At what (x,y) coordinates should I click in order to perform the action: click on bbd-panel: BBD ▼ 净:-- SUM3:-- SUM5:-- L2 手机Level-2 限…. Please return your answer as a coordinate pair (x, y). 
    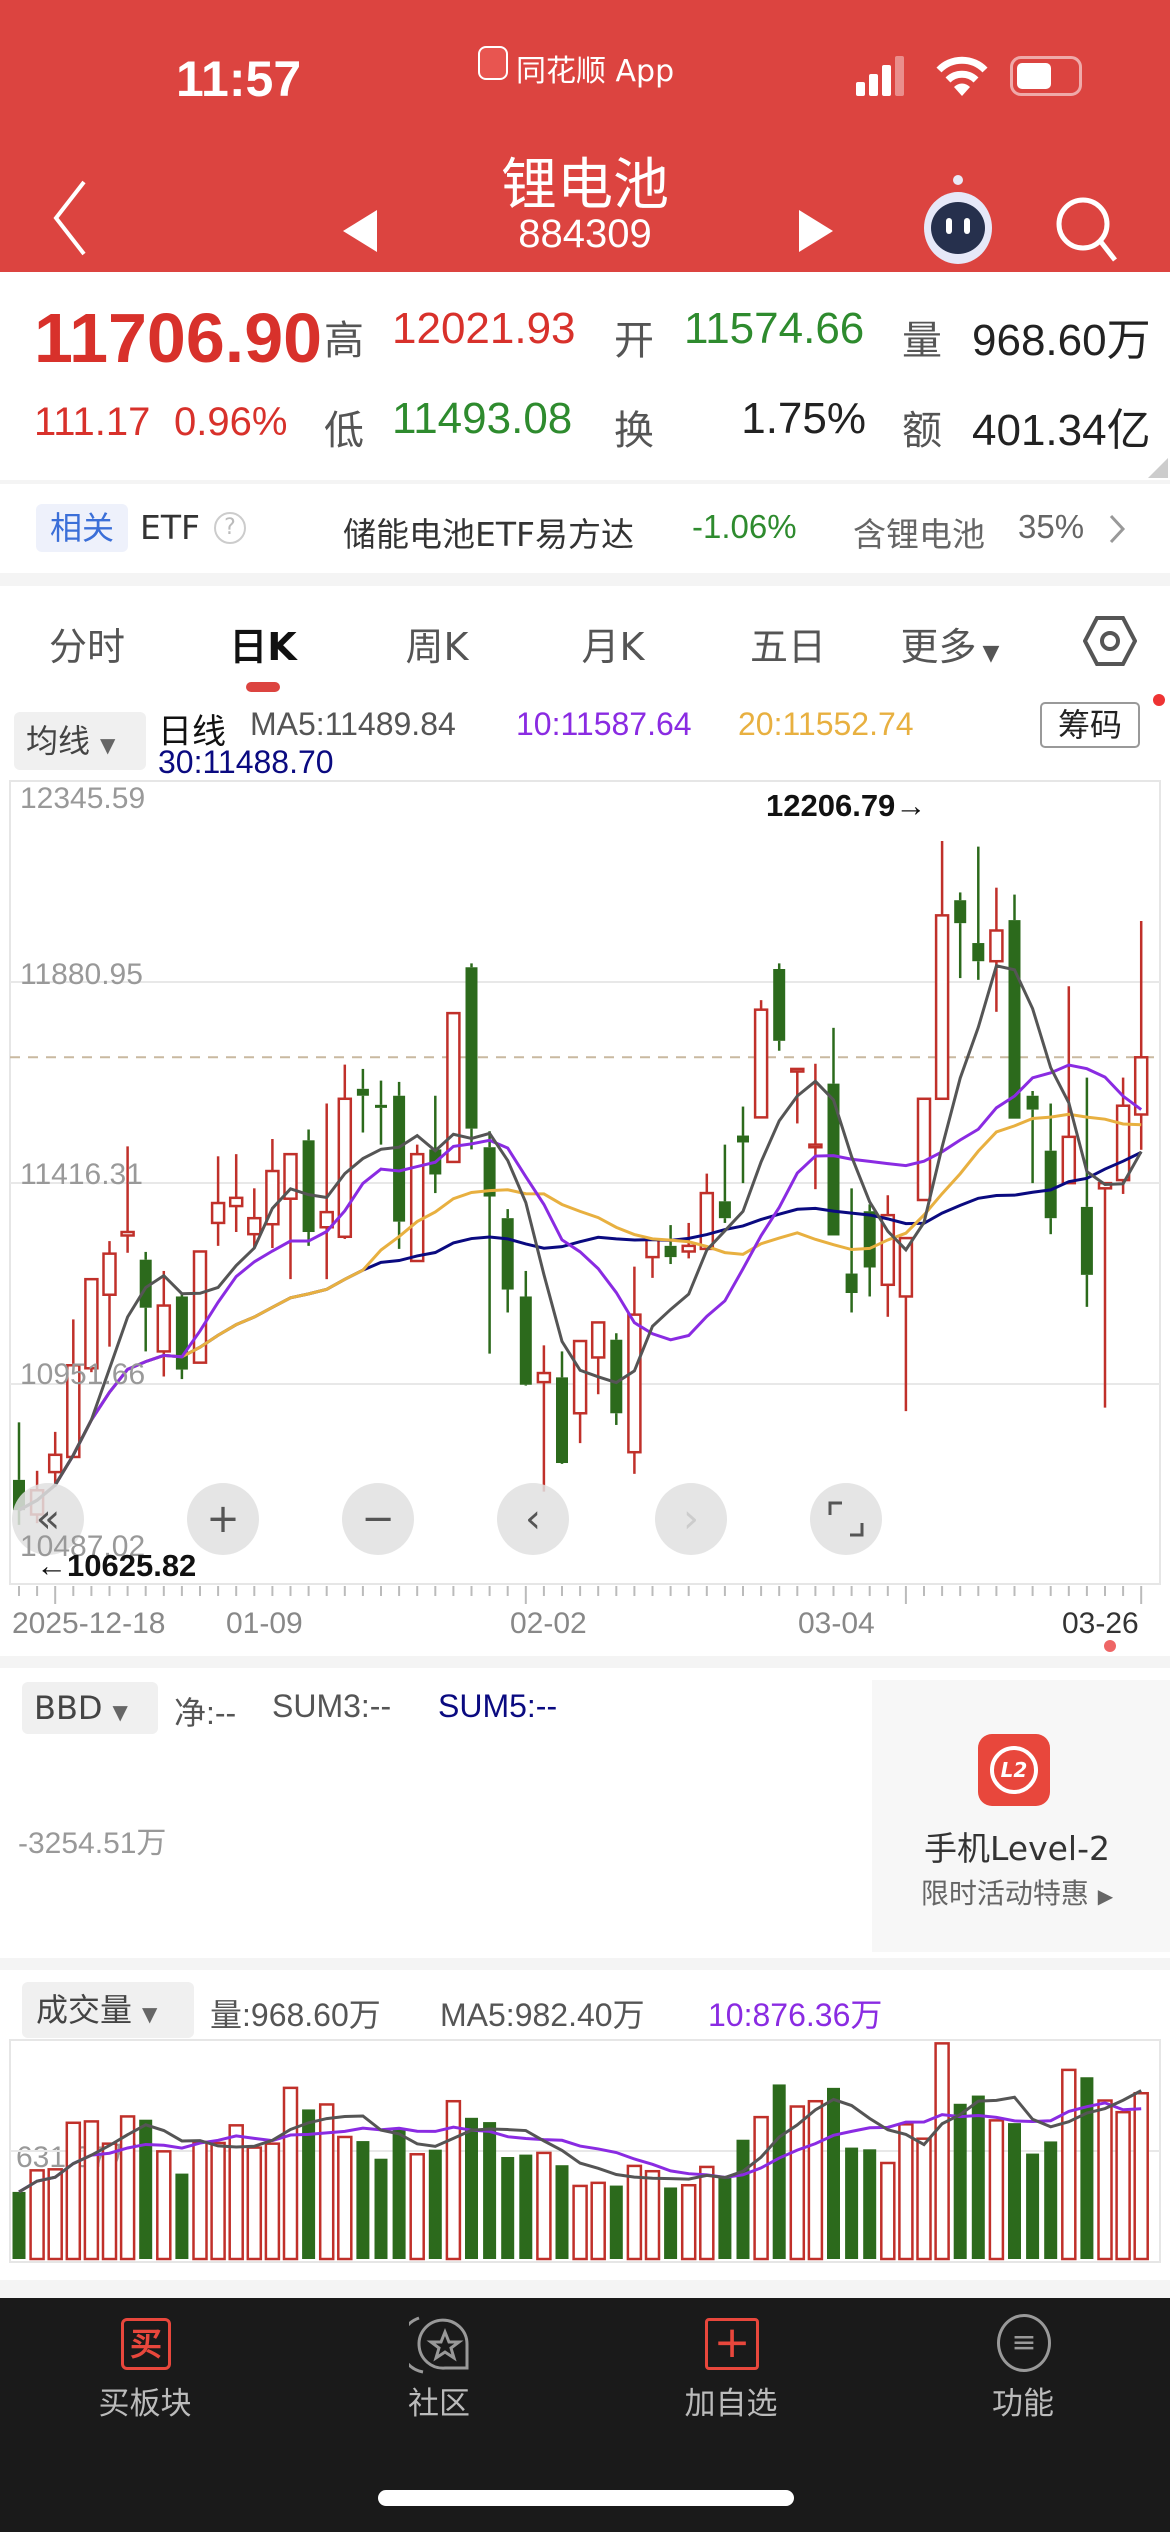
    Looking at the image, I should click on (585, 1813).